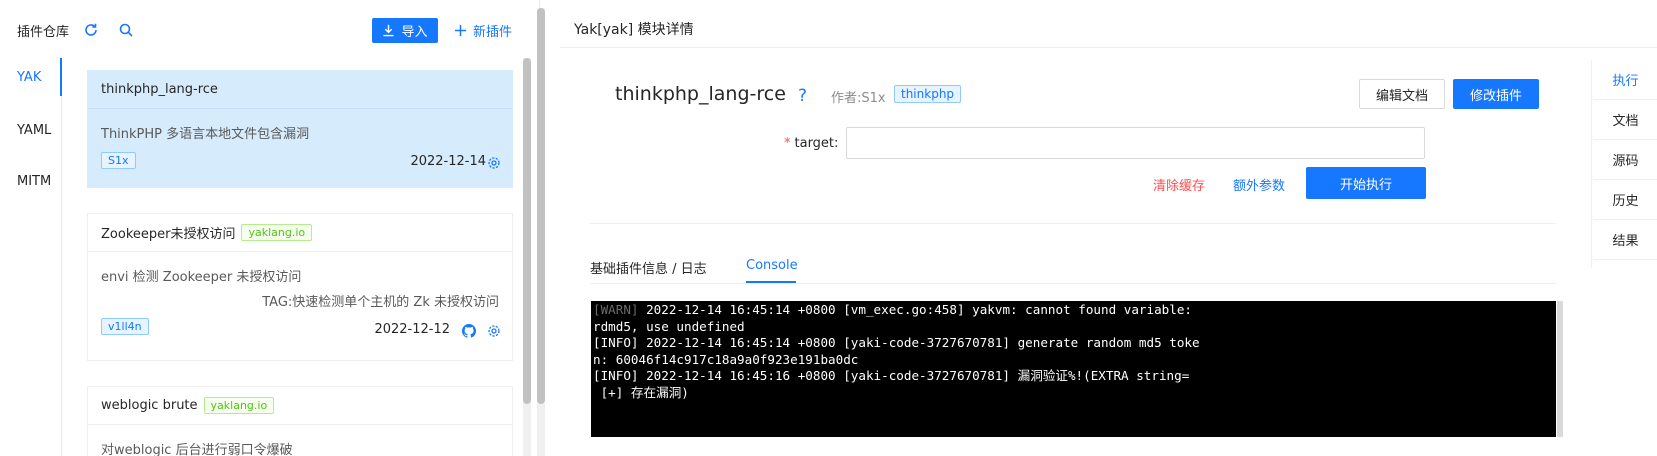 This screenshot has height=456, width=1657. I want to click on plugin-card-tags: TAG:快速检测单个主机的 Zk 未授权访问, so click(380, 302).